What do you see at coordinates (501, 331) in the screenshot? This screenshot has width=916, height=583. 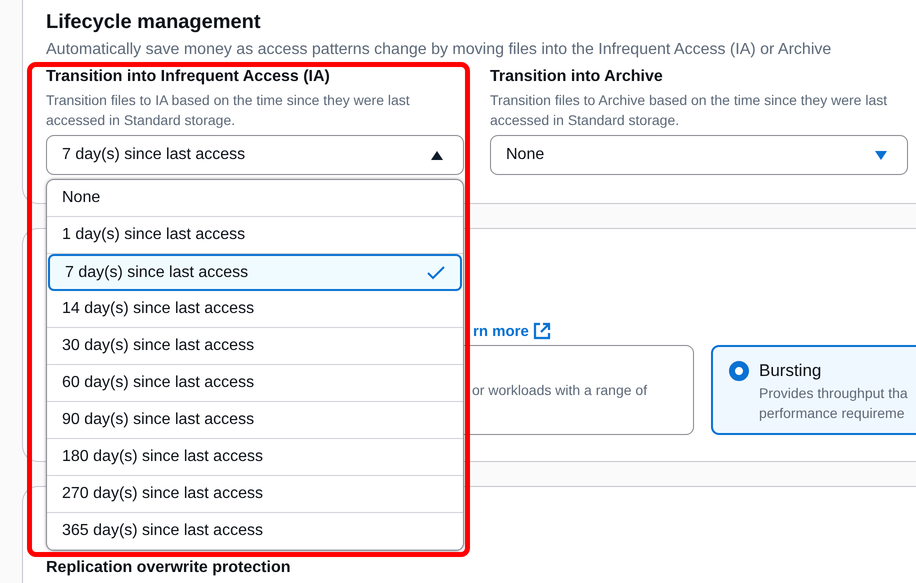 I see `learn-more-link: rn more` at bounding box center [501, 331].